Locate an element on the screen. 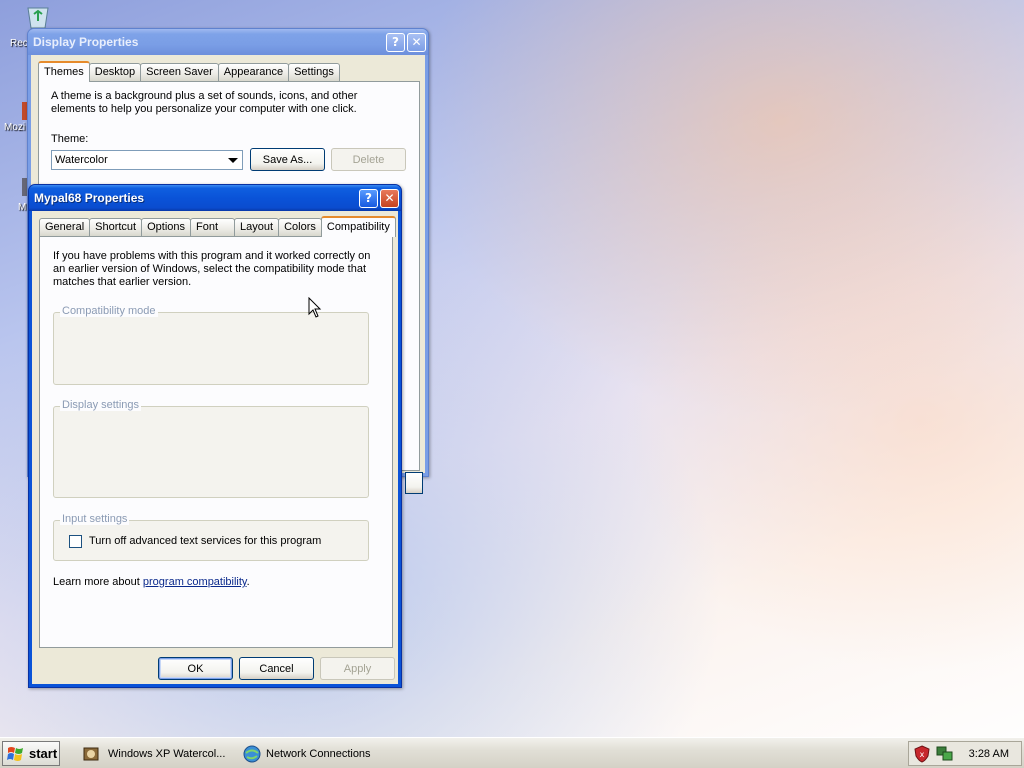 This screenshot has width=1024, height=768. tab-themes: Themes is located at coordinates (64, 71).